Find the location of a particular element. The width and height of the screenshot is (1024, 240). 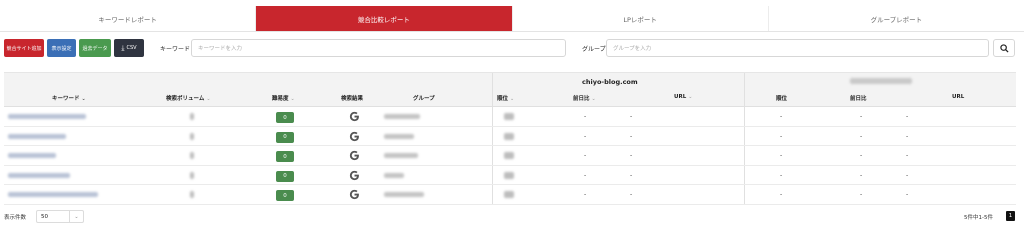

display-settings-button: 表示設定 is located at coordinates (61, 48).